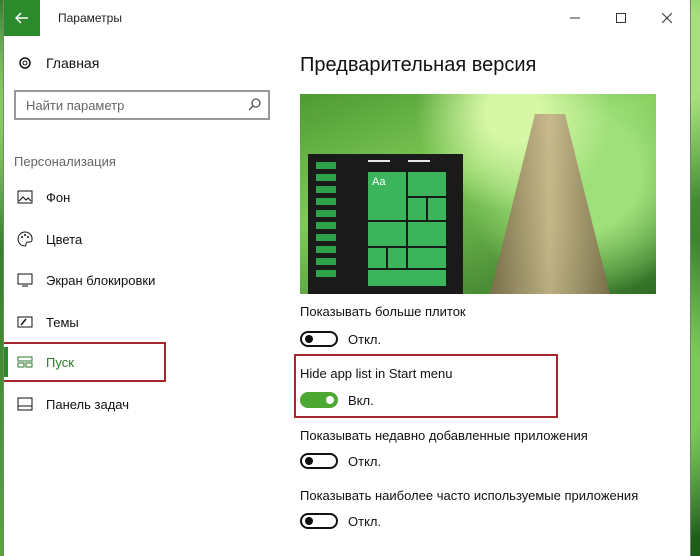 The image size is (700, 556). I want to click on sidebar-item-lock-screen: Экран блокировки, so click(85, 280).